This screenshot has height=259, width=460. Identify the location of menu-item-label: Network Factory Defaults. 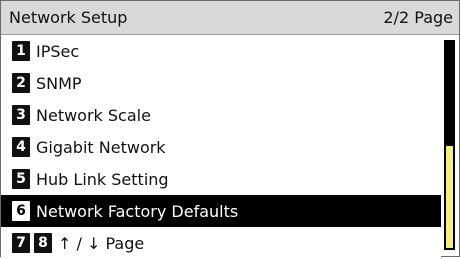
(137, 211).